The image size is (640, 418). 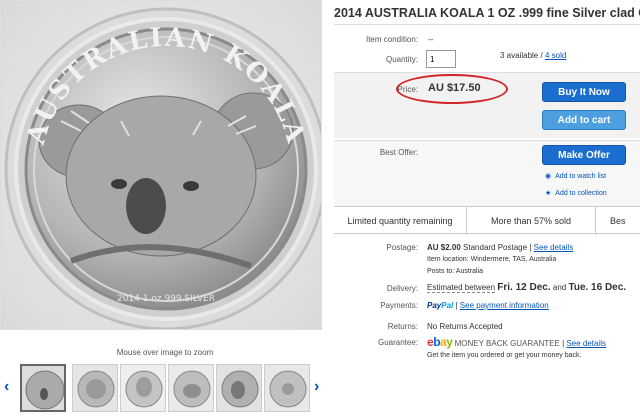 I want to click on guarantee-line: ebay MONEY BACK GUARANTEE | See details, so click(x=516, y=342).